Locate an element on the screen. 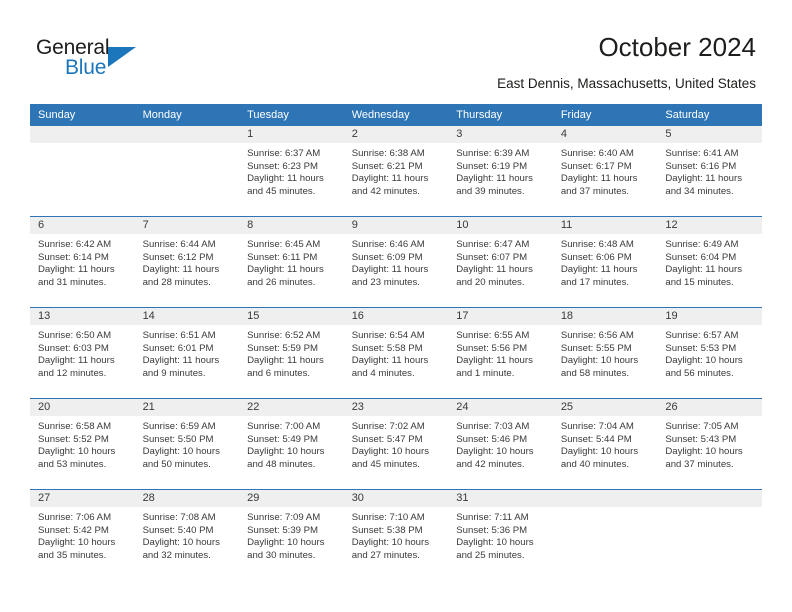 Image resolution: width=792 pixels, height=612 pixels. day-detail-sunset: Sunset: 5:44 PM is located at coordinates (596, 439).